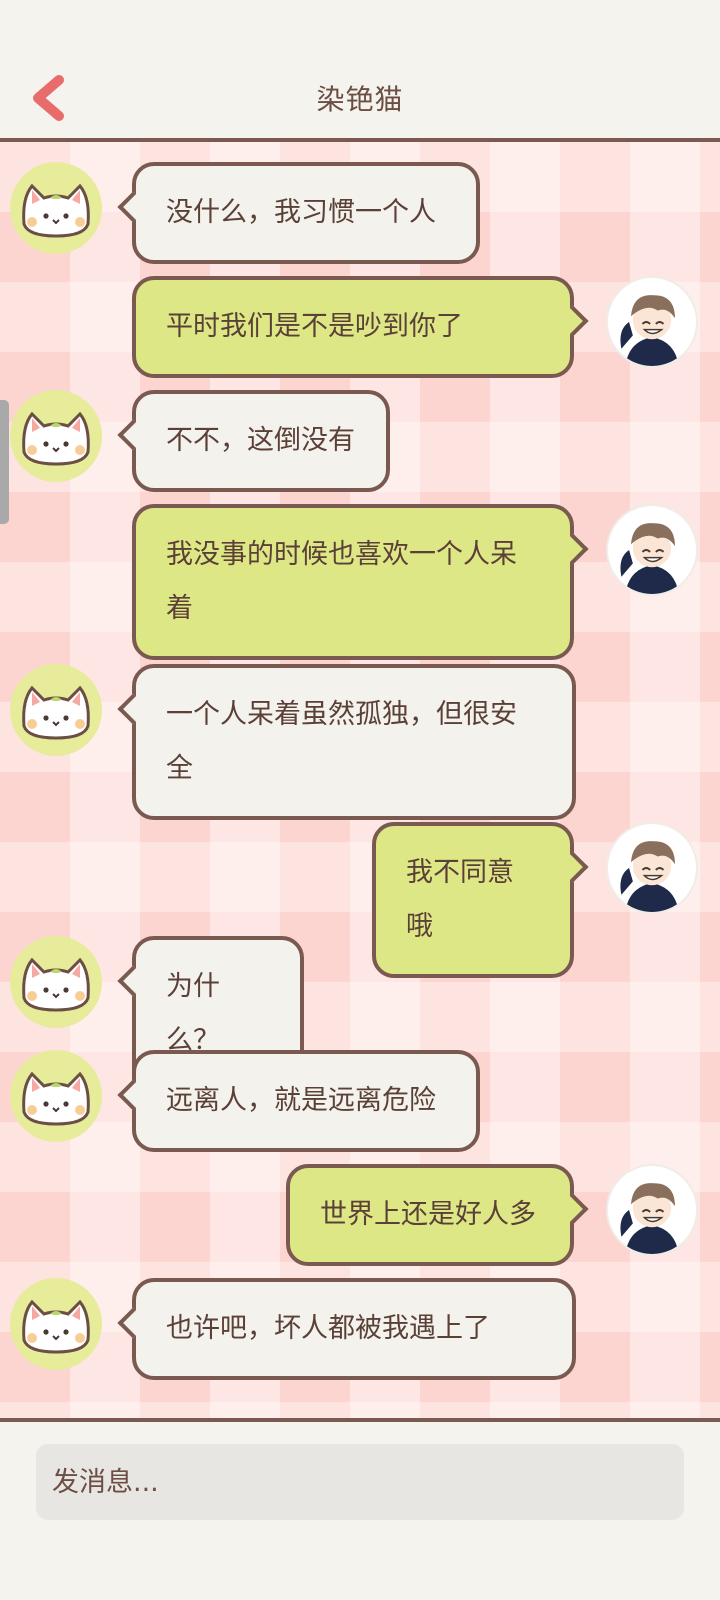 The height and width of the screenshot is (1600, 720). Describe the element at coordinates (301, 1100) in the screenshot. I see `message-text: 远离人，就是远离危险` at that location.